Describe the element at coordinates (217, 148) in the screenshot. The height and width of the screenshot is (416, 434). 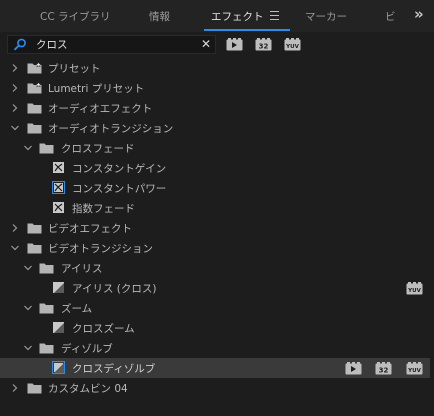
I see `tree-row: クロスフェード` at that location.